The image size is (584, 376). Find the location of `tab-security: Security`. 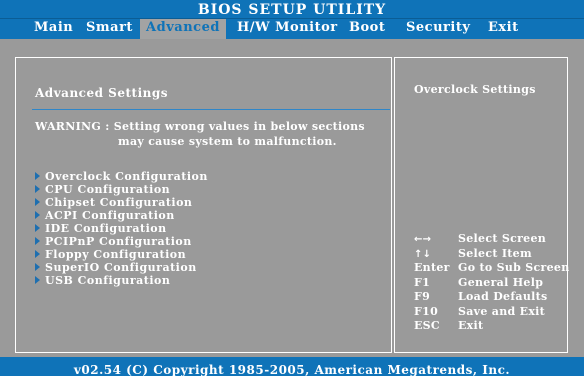

tab-security: Security is located at coordinates (438, 29).